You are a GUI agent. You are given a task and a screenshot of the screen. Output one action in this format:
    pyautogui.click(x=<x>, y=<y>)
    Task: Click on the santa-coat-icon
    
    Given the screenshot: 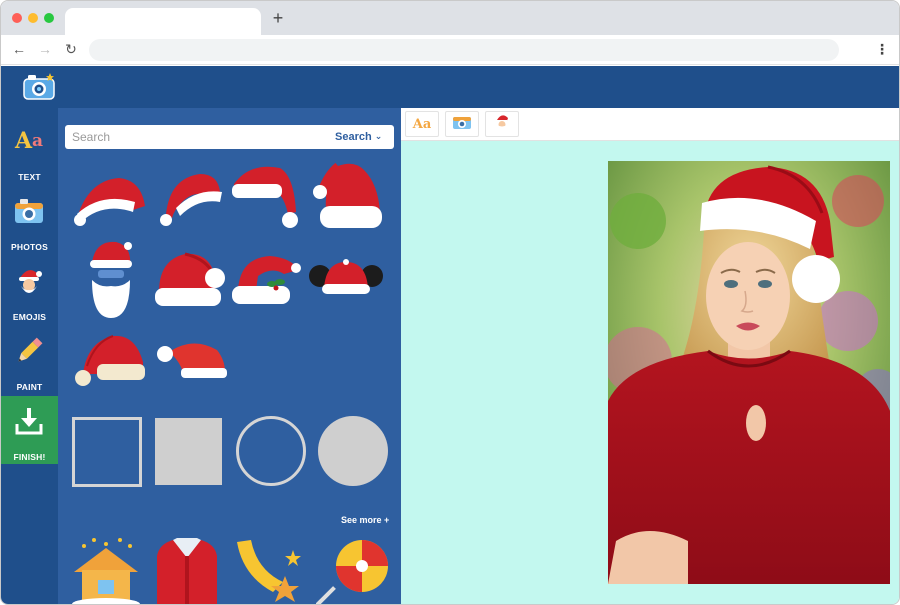 What is the action you would take?
    pyautogui.click(x=187, y=570)
    